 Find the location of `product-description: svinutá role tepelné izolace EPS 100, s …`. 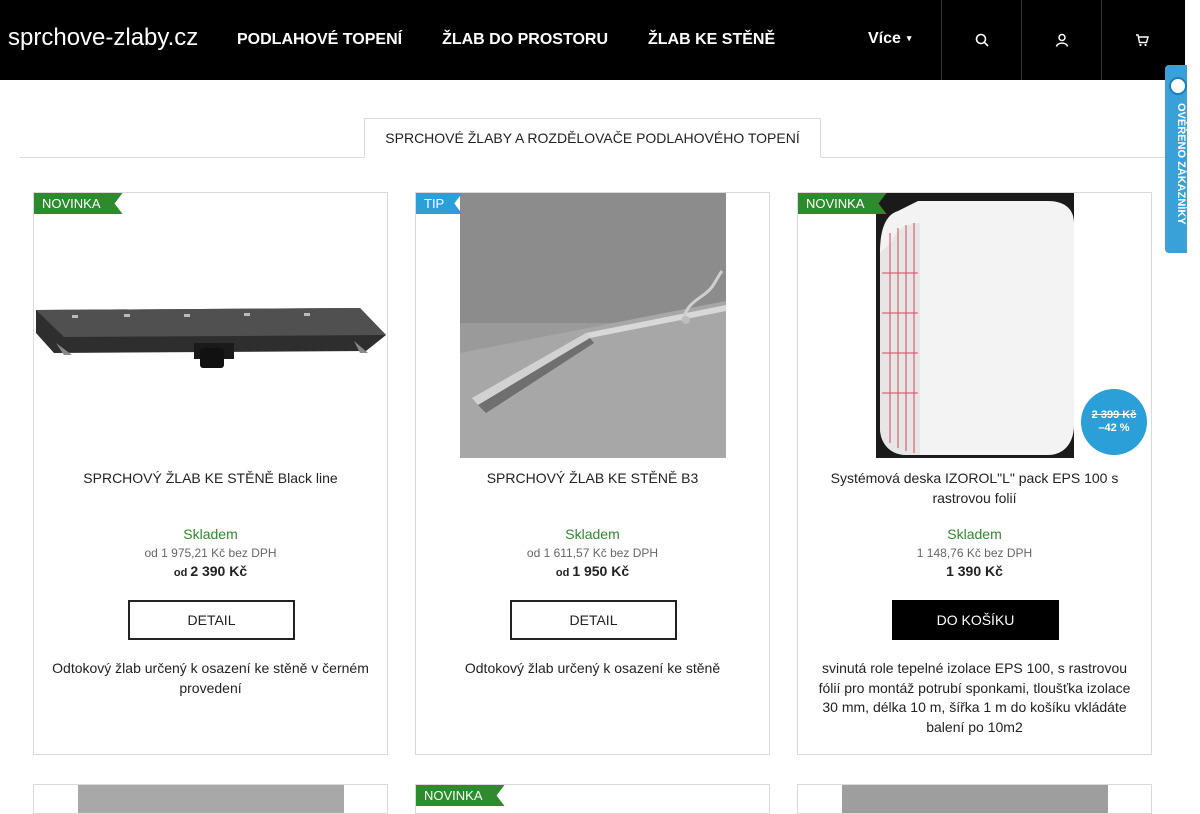

product-description: svinutá role tepelné izolace EPS 100, s … is located at coordinates (974, 697).